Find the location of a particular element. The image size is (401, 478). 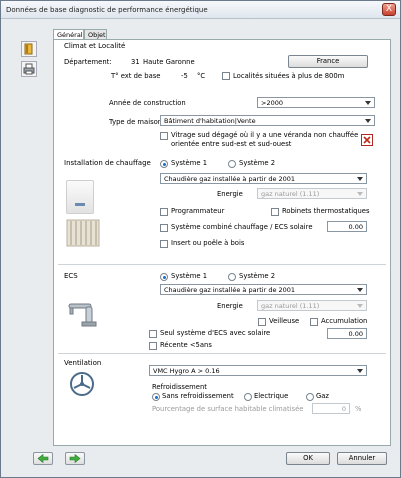

chauffage-system2-radio is located at coordinates (232, 164).